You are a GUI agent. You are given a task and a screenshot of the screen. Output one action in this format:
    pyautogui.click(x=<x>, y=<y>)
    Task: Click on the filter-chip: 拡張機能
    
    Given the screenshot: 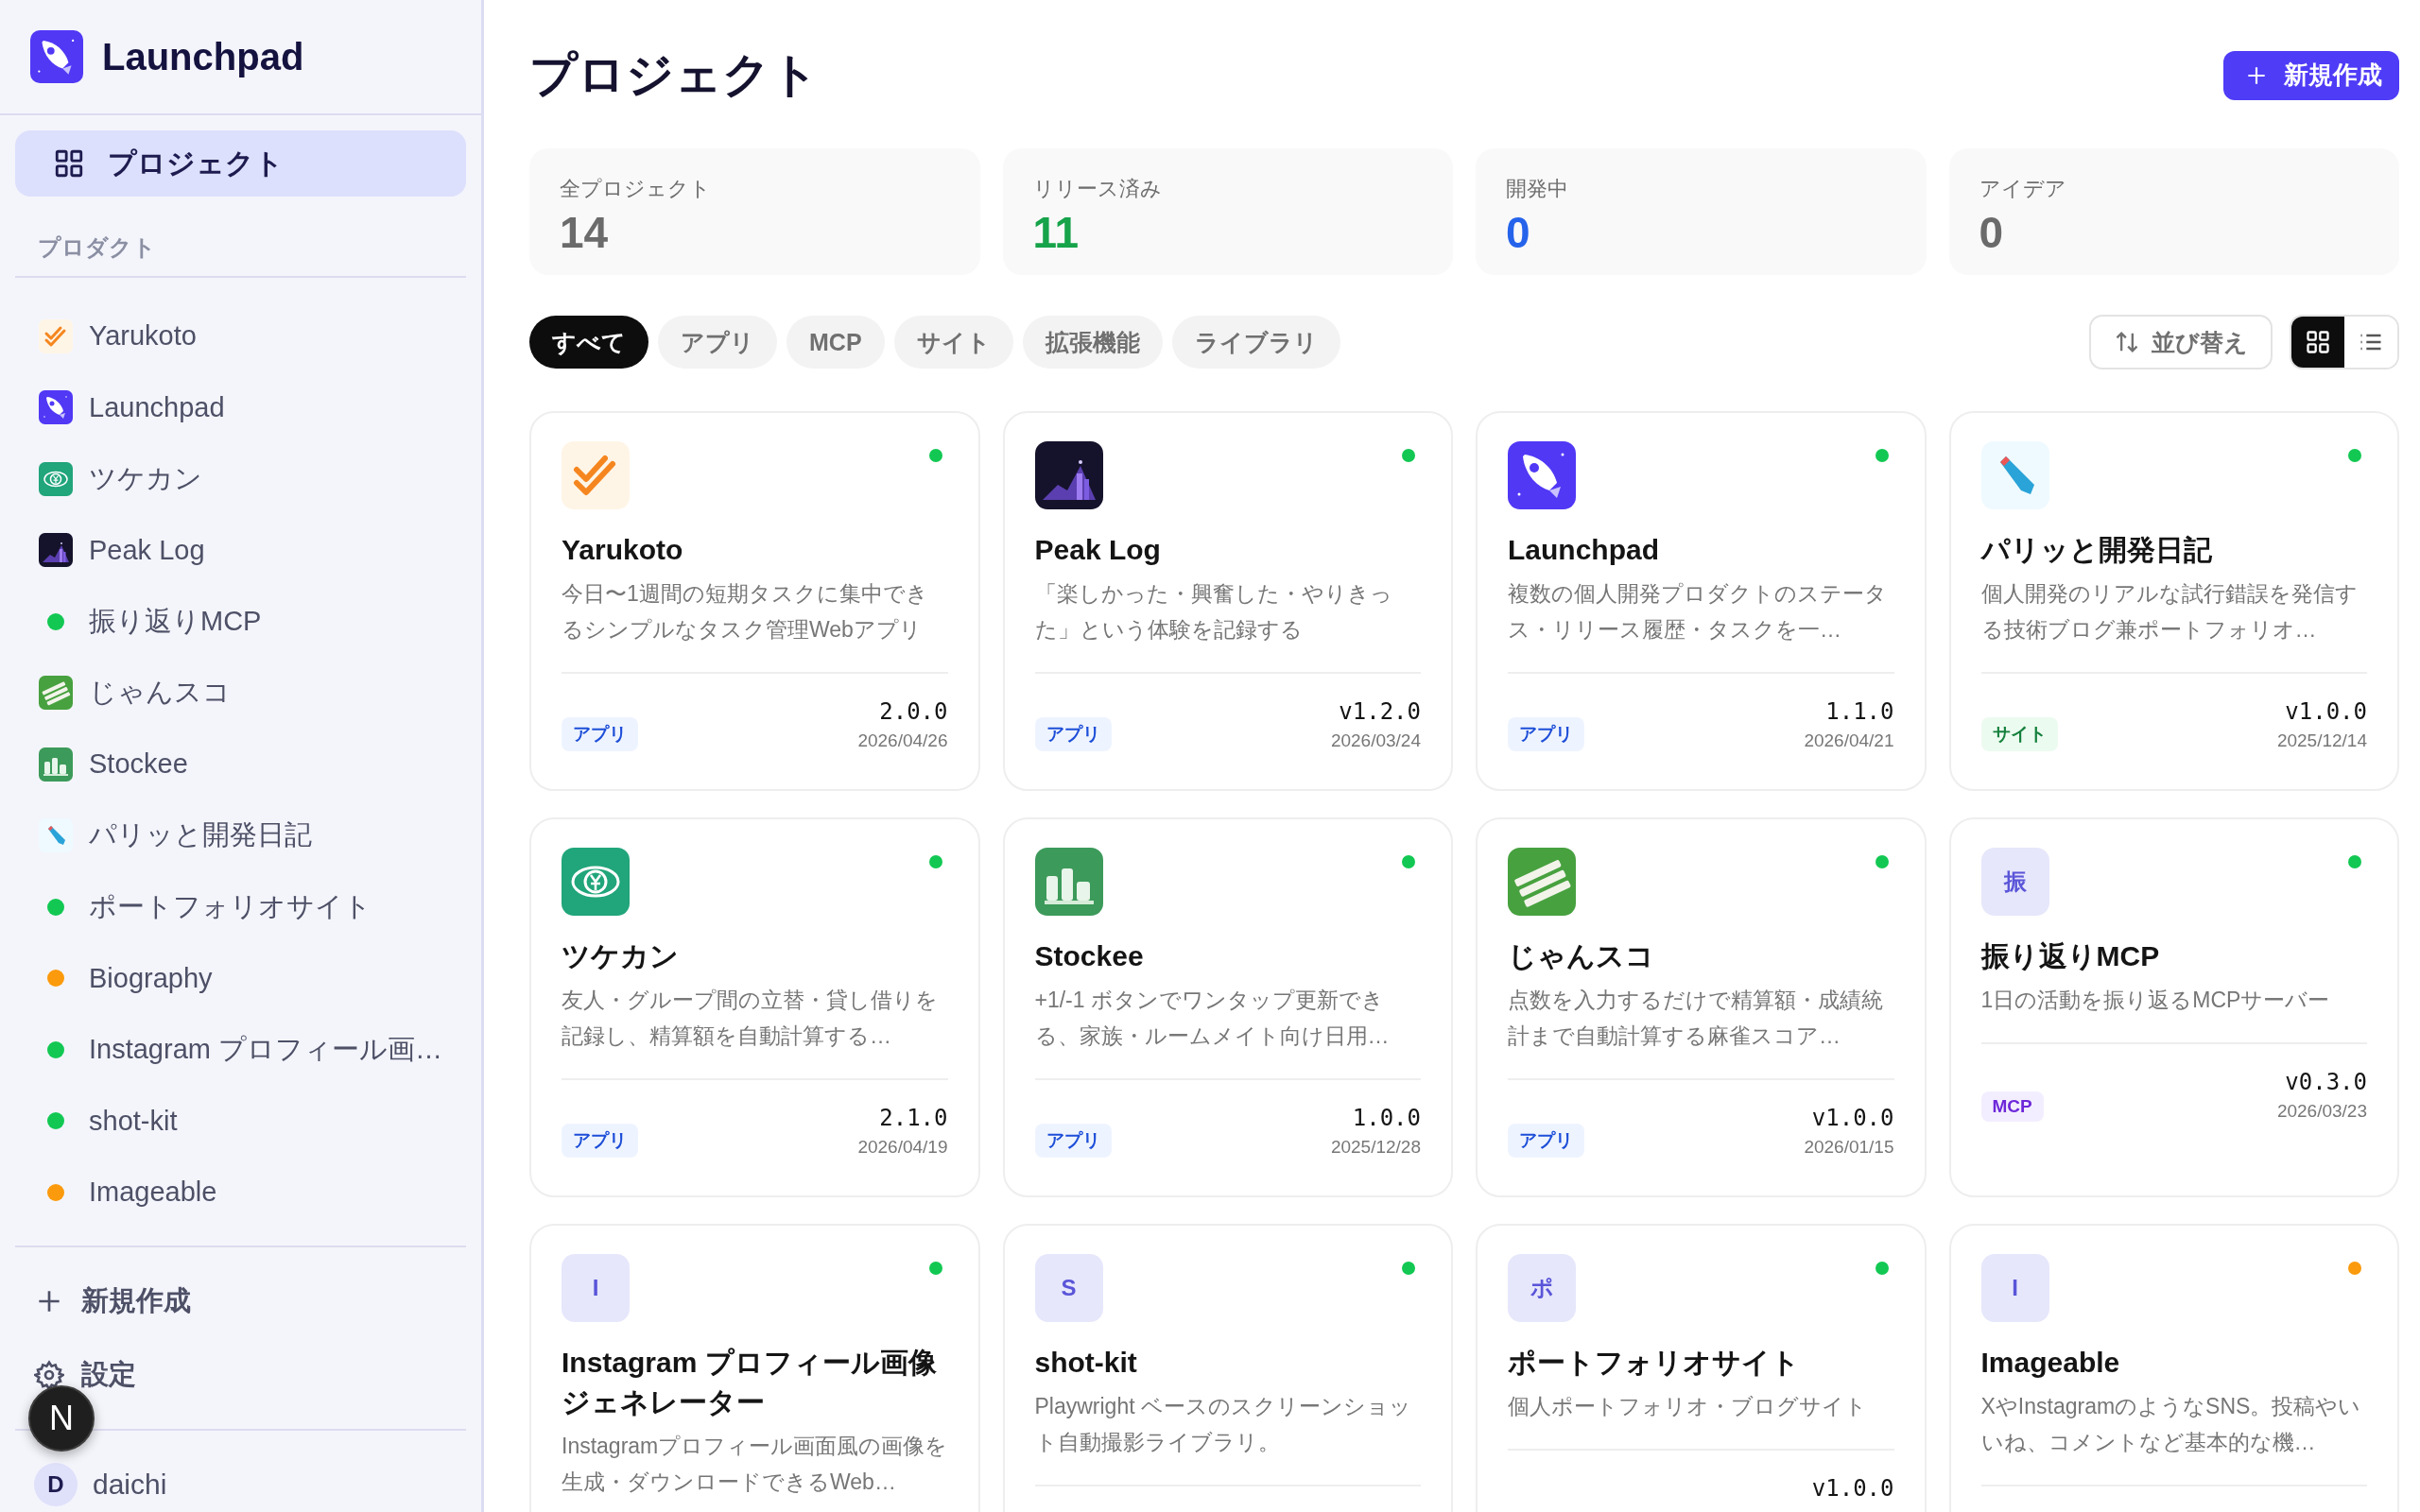 What is the action you would take?
    pyautogui.click(x=1092, y=342)
    